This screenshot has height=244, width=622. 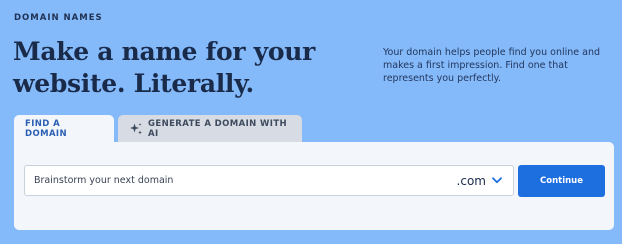 I want to click on tab-generate-domain-ai: GENERATE A DOMAIN WITH AI, so click(x=210, y=128).